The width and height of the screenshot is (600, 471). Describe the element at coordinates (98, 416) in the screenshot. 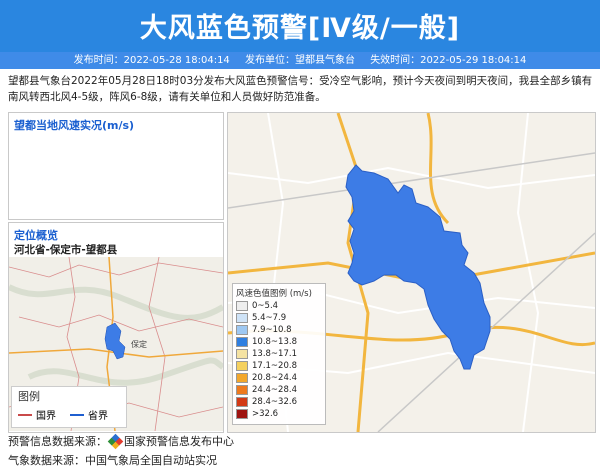

I see `provincial-border-label: 省界` at that location.